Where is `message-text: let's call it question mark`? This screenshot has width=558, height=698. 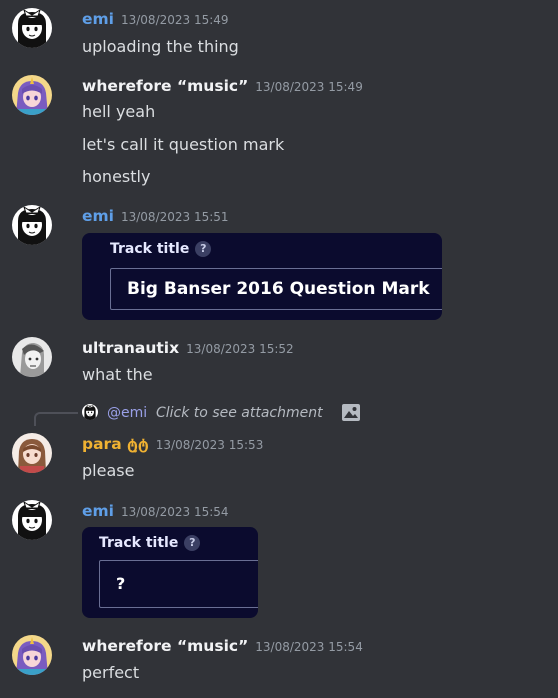
message-text: let's call it question mark is located at coordinates (183, 144).